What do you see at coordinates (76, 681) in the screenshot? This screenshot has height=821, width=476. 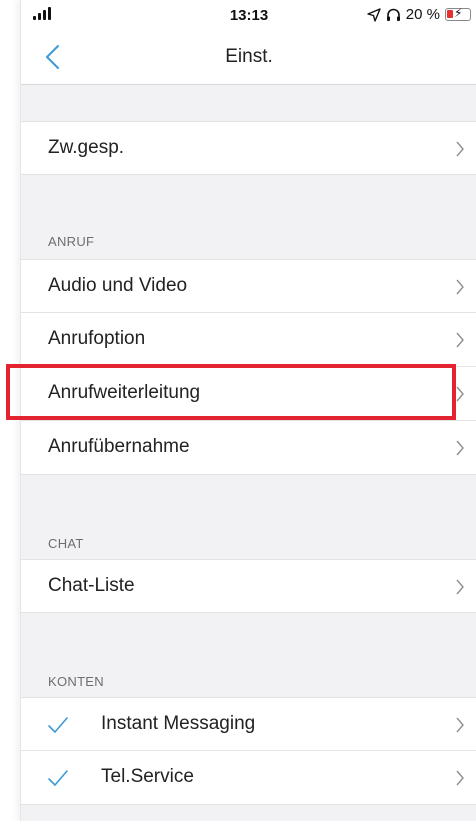 I see `section-header-konten: KONTEN` at bounding box center [76, 681].